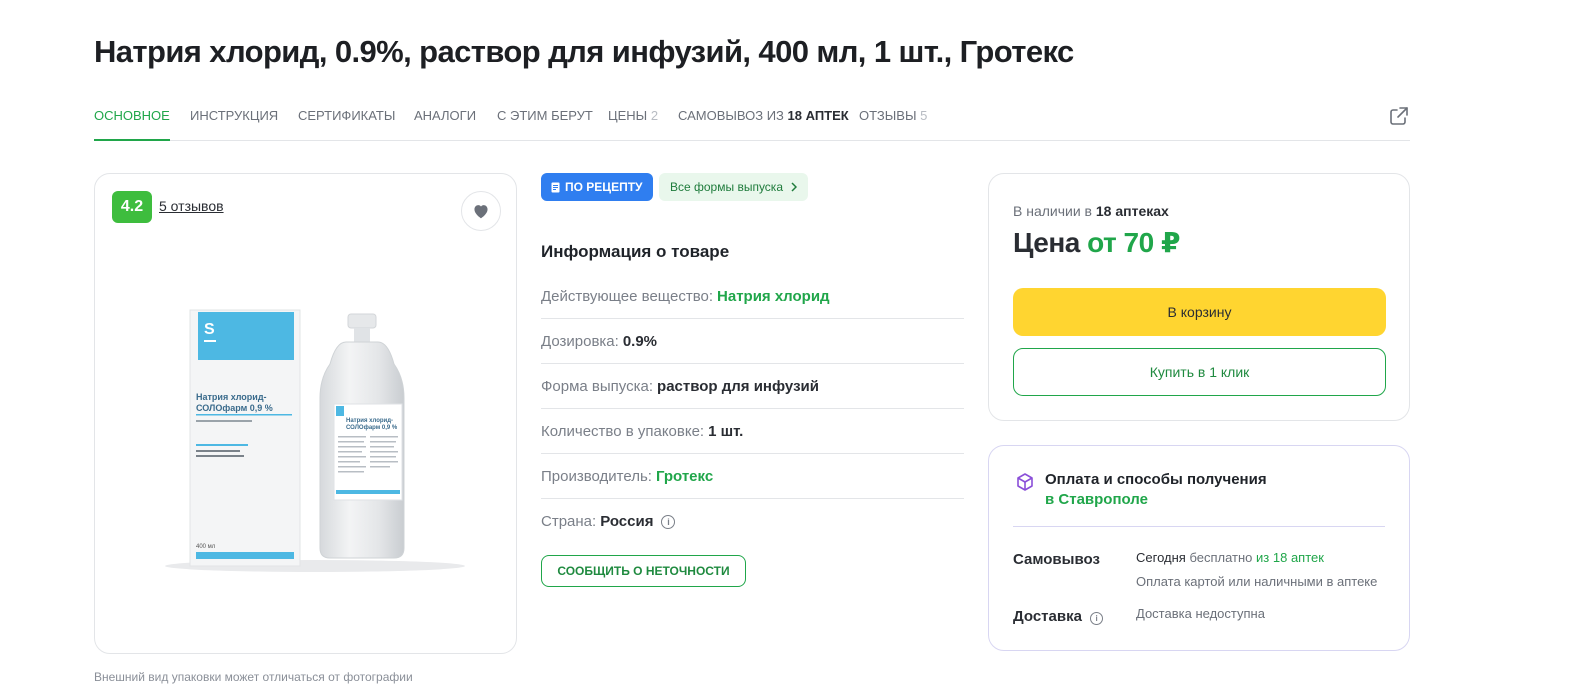 Image resolution: width=1573 pixels, height=698 pixels. Describe the element at coordinates (445, 115) in the screenshot. I see `tab-analogs: Аналоги` at that location.